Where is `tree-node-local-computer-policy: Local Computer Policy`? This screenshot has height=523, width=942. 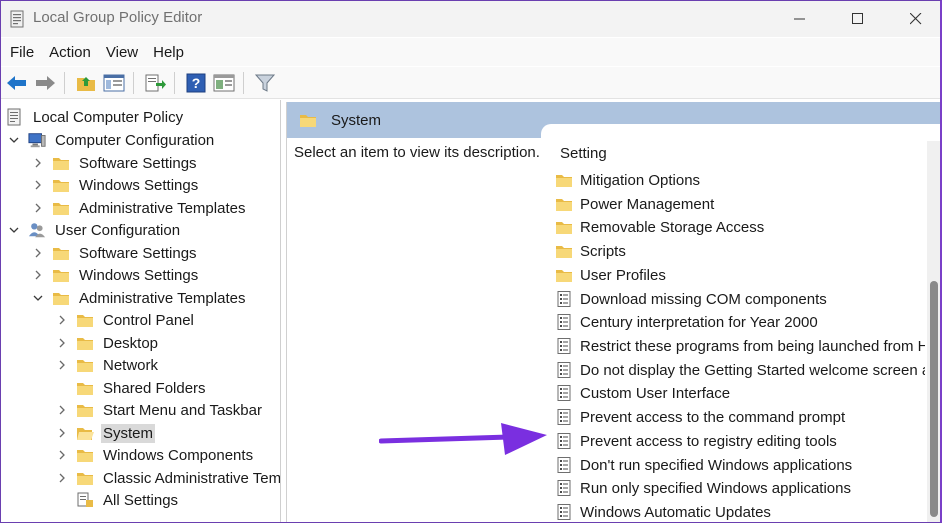
tree-node-local-computer-policy: Local Computer Policy is located at coordinates (95, 117).